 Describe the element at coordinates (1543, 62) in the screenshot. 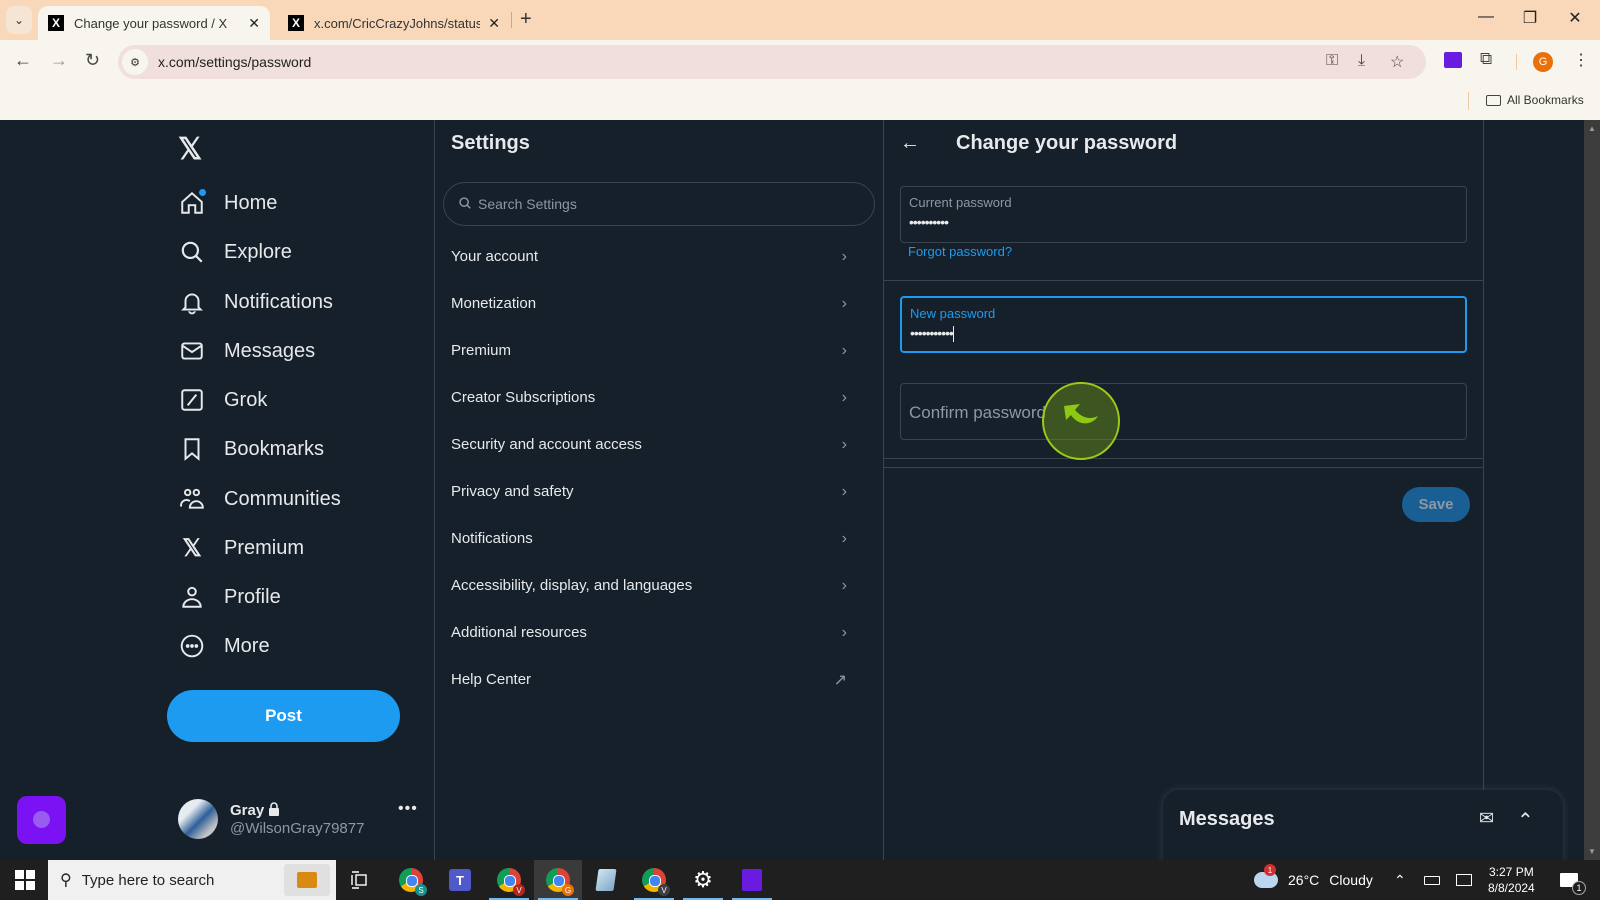

I see `profile-avatar: G` at that location.